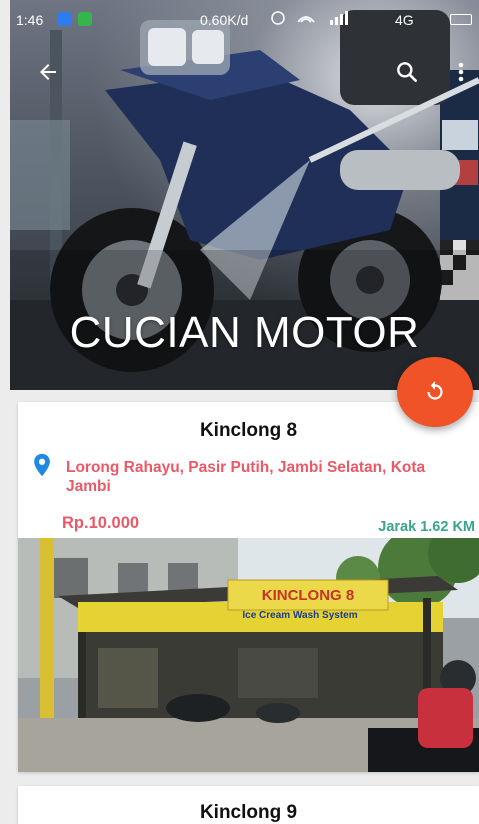 Image resolution: width=479 pixels, height=824 pixels. Describe the element at coordinates (248, 812) in the screenshot. I see `listing-name: Kinclong 9` at that location.